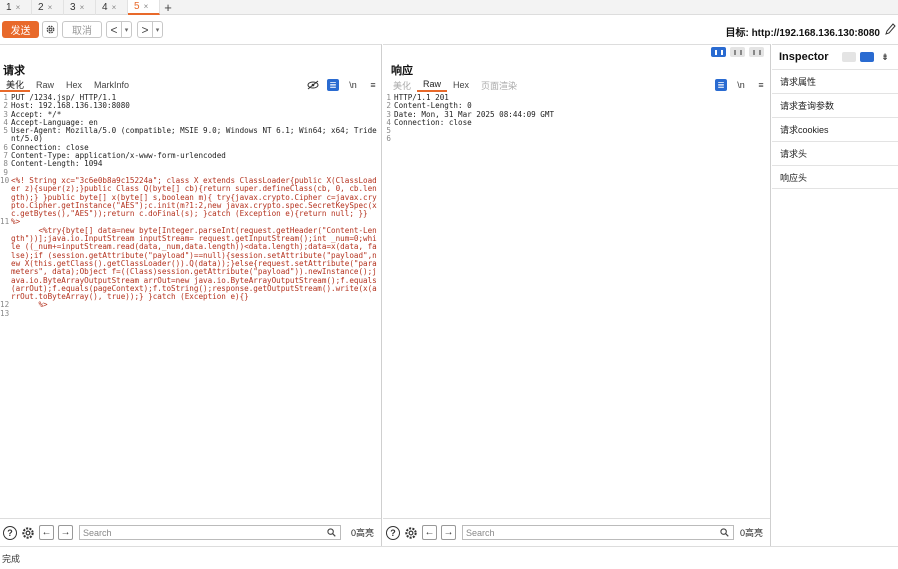 The height and width of the screenshot is (569, 898). I want to click on single-view-icon, so click(756, 52).